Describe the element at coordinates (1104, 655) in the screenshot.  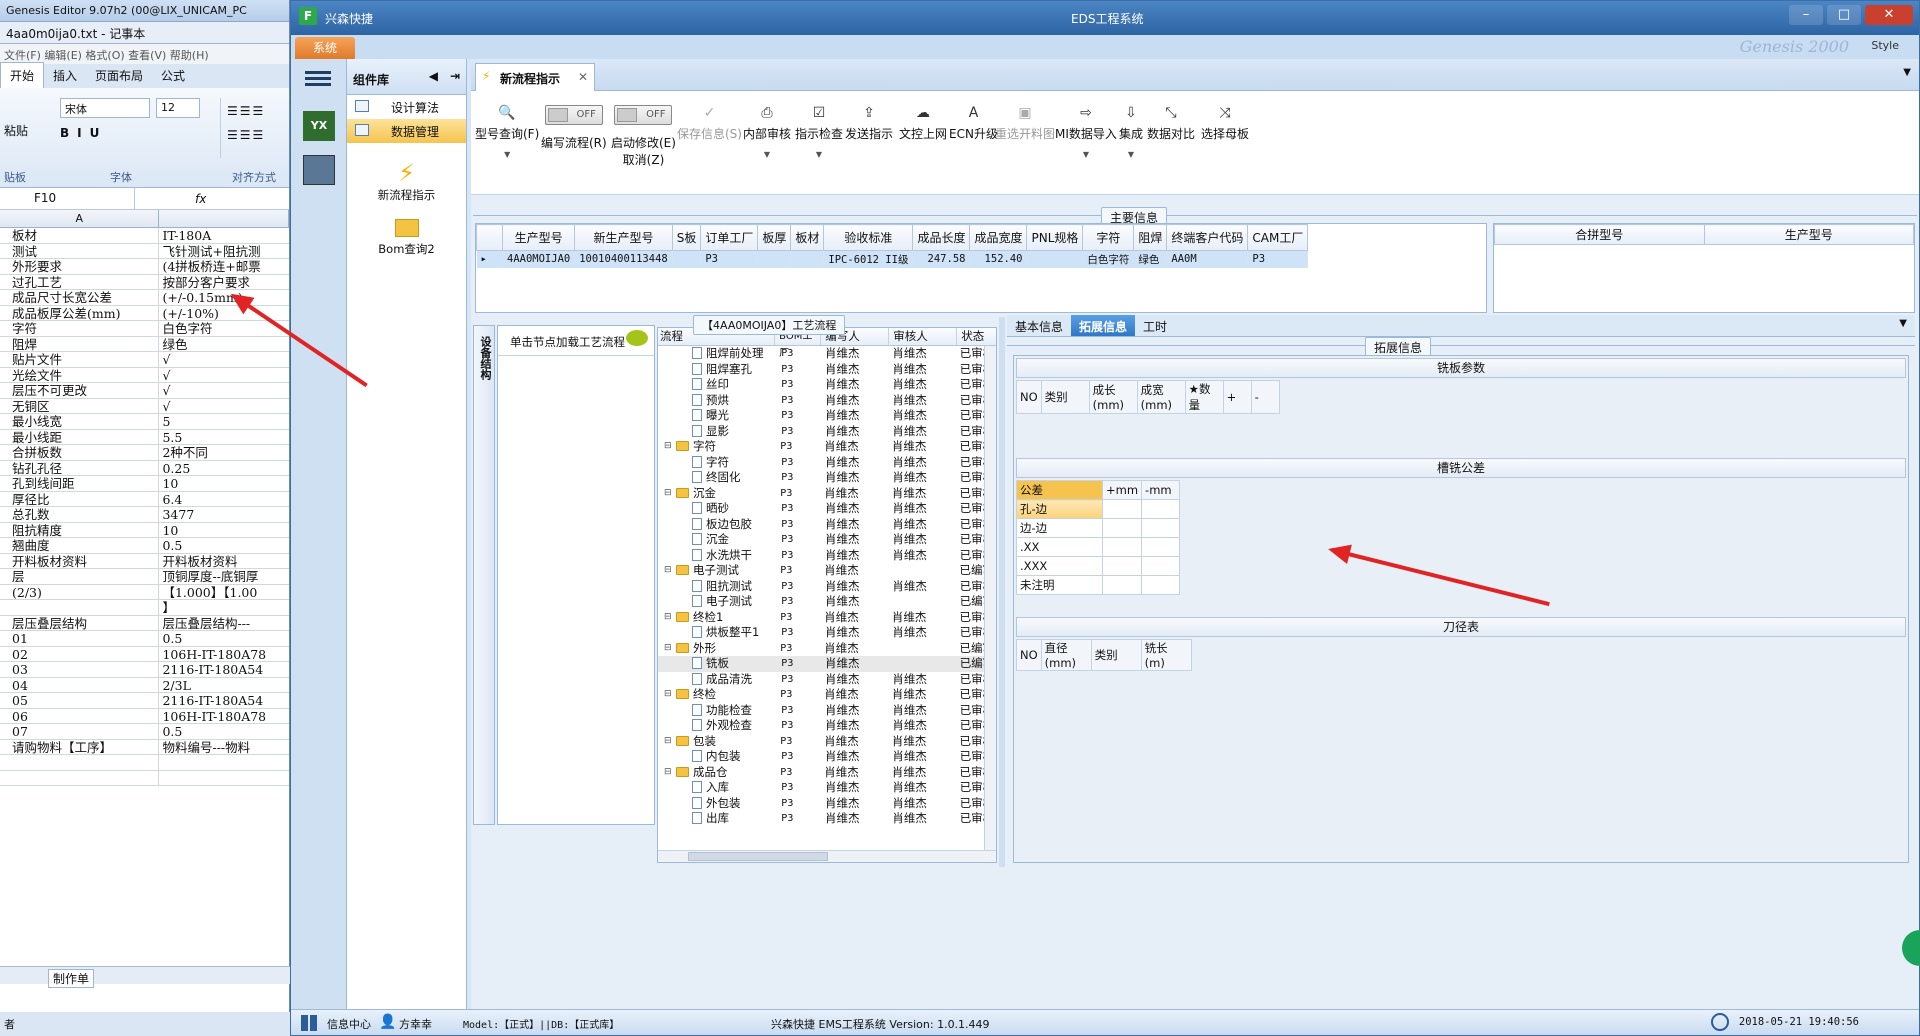
I see `tool-diameter-table: NO 直径(mm) 类别 铣长(m)` at that location.